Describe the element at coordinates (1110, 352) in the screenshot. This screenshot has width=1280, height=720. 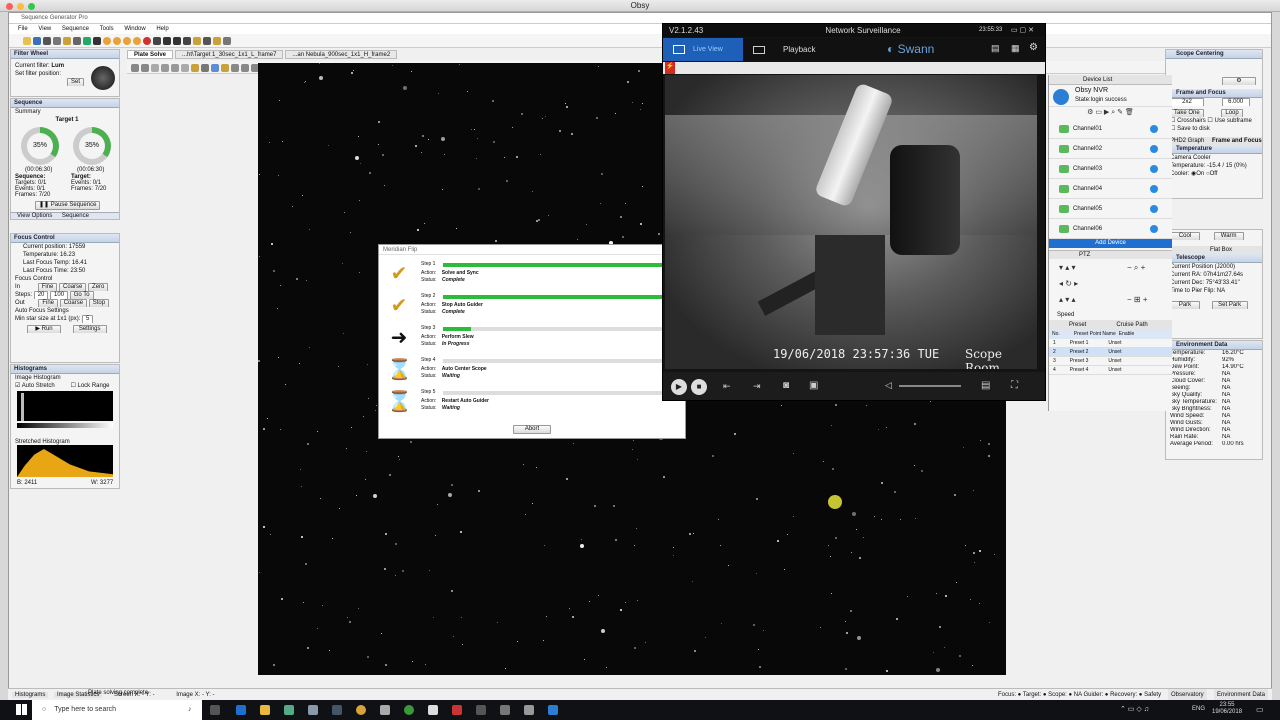
I see `preset-row: 2 Preset 2 Unset` at that location.